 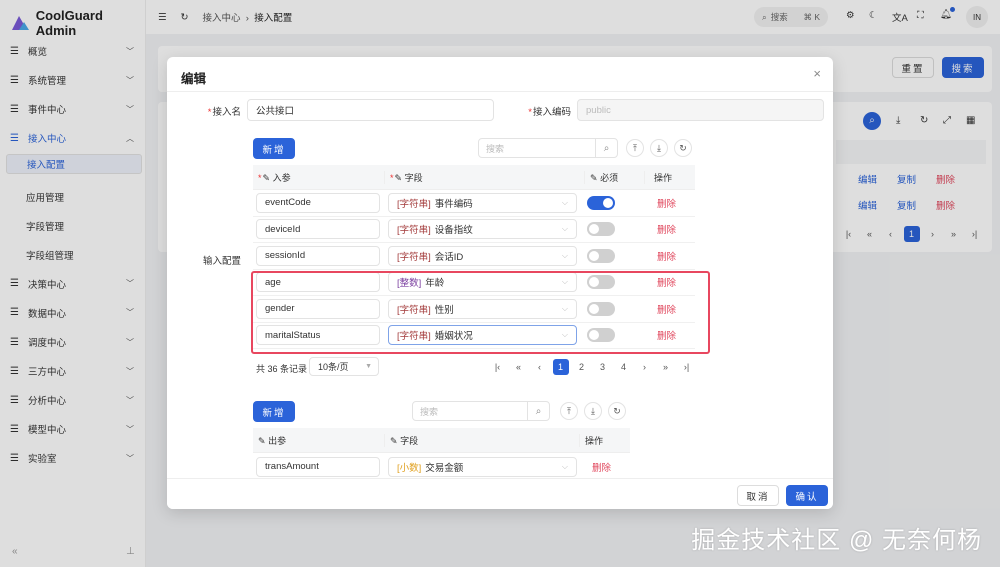 I want to click on last-page-icon: ›|, so click(x=686, y=367).